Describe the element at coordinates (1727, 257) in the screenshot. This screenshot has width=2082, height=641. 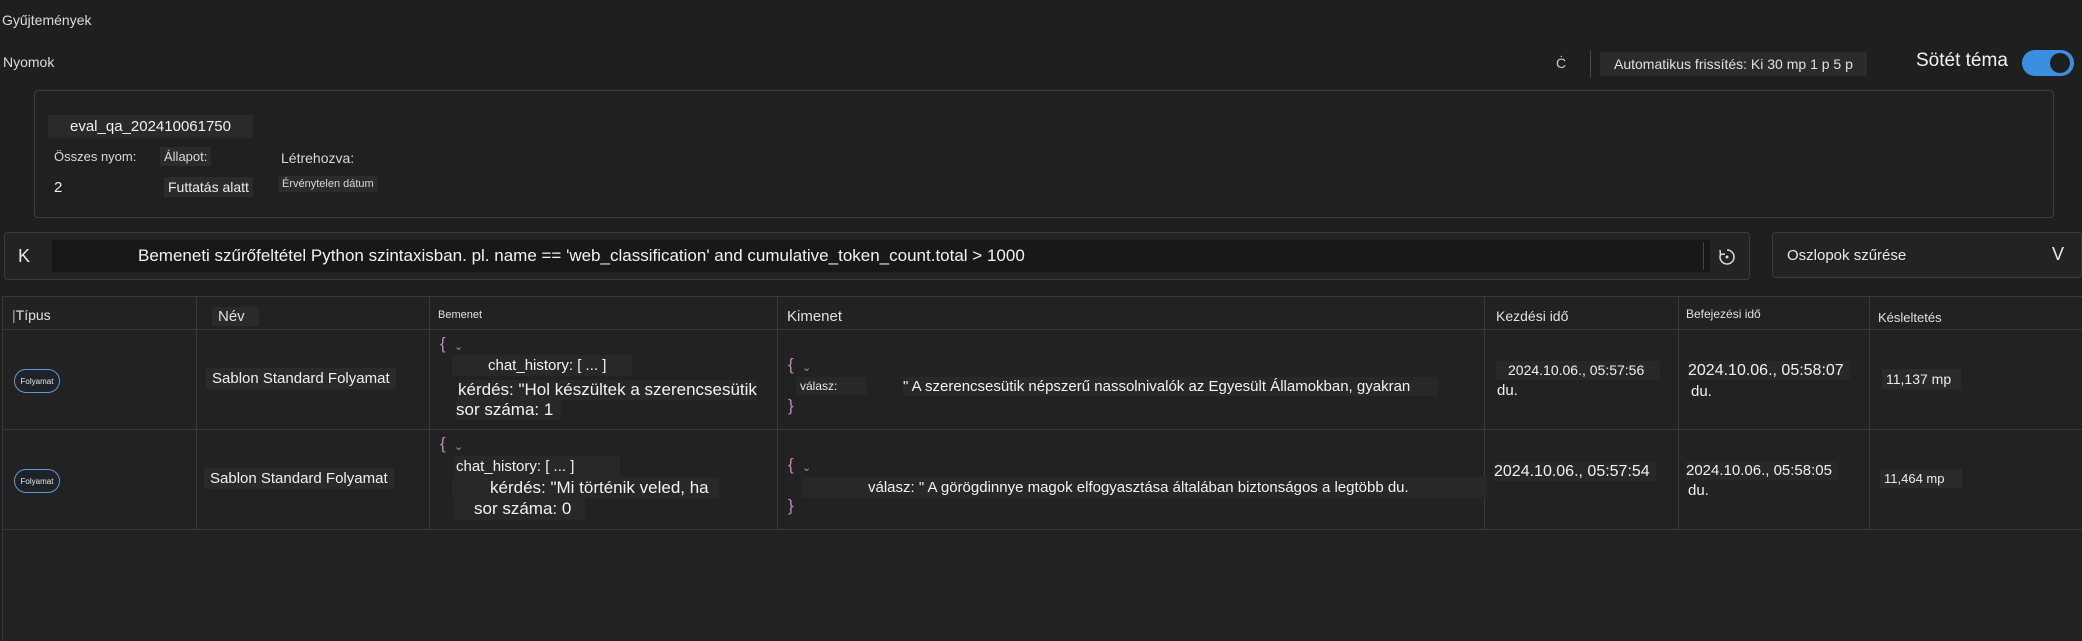
I see `reset-filter-icon` at that location.